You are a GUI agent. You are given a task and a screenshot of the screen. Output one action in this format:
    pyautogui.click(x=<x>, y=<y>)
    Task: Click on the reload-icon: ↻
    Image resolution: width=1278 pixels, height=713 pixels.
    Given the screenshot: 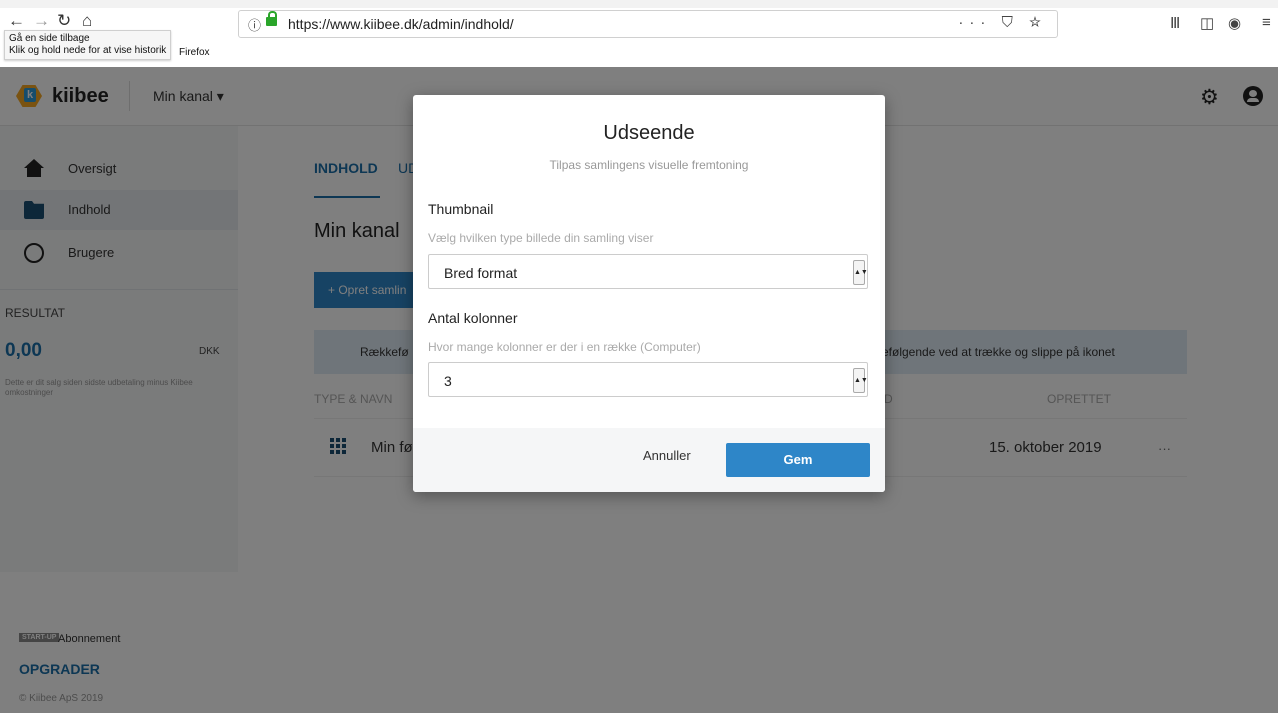 What is the action you would take?
    pyautogui.click(x=64, y=21)
    